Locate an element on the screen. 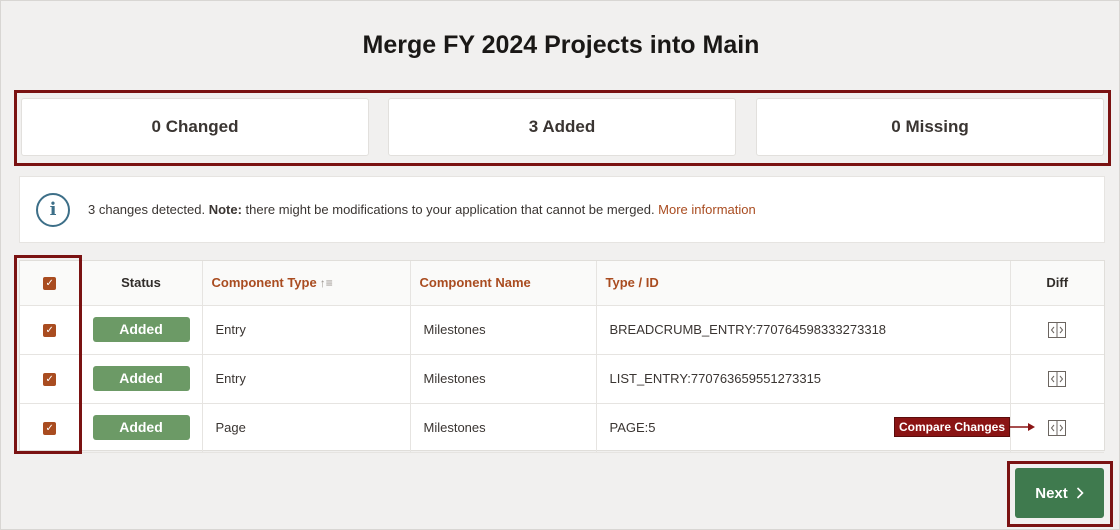 The image size is (1120, 530). type-id-cell: BREADCRUMB_ENTRY:770764598333273318 is located at coordinates (803, 330).